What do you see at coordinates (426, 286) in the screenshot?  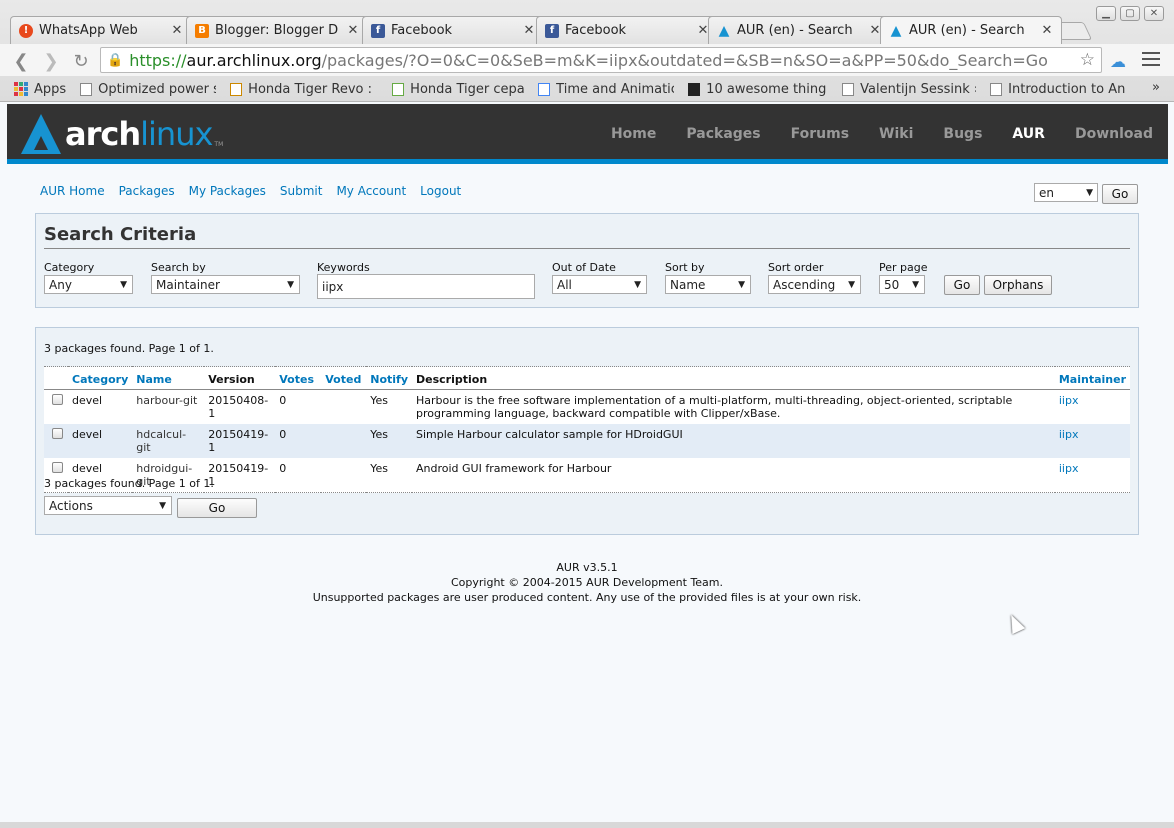 I see `keywords-input: iipx` at bounding box center [426, 286].